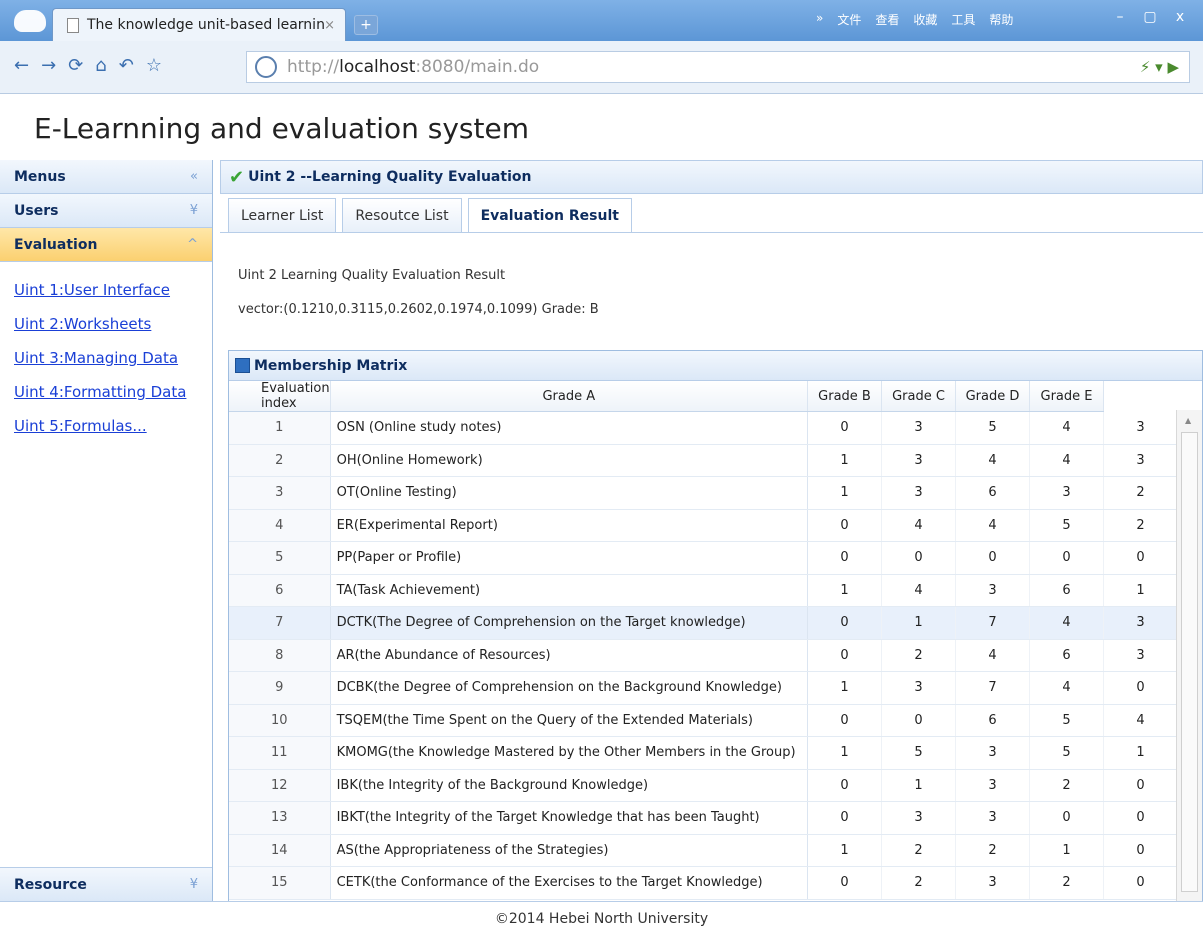 The image size is (1203, 937). Describe the element at coordinates (1140, 525) in the screenshot. I see `grade-cell: 2` at that location.